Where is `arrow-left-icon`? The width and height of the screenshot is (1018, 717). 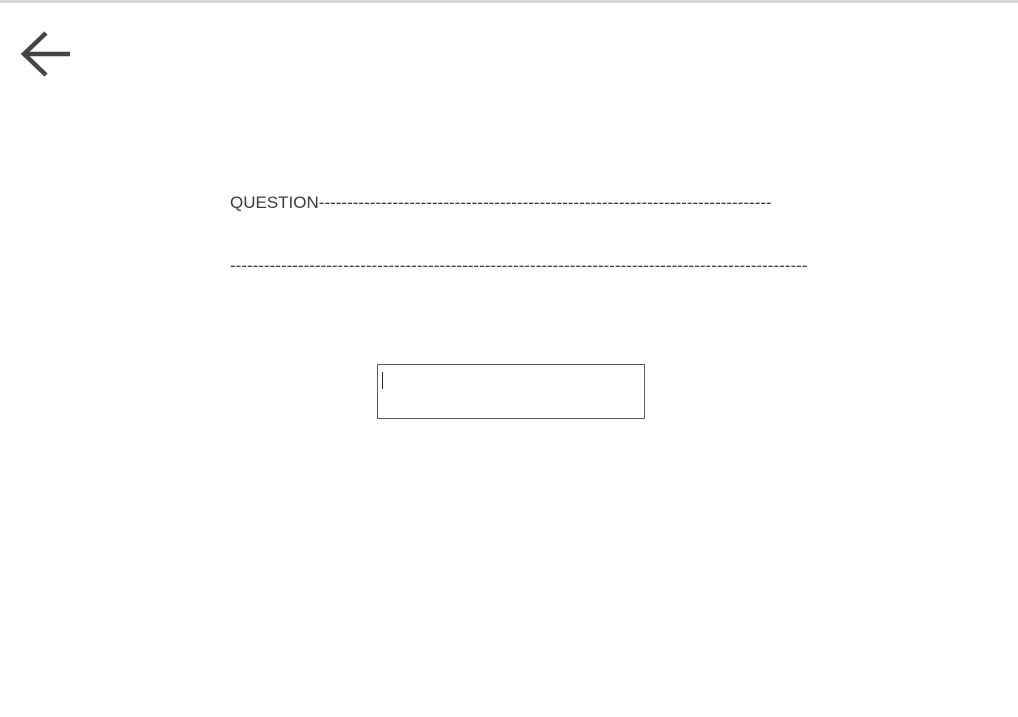
arrow-left-icon is located at coordinates (45, 54).